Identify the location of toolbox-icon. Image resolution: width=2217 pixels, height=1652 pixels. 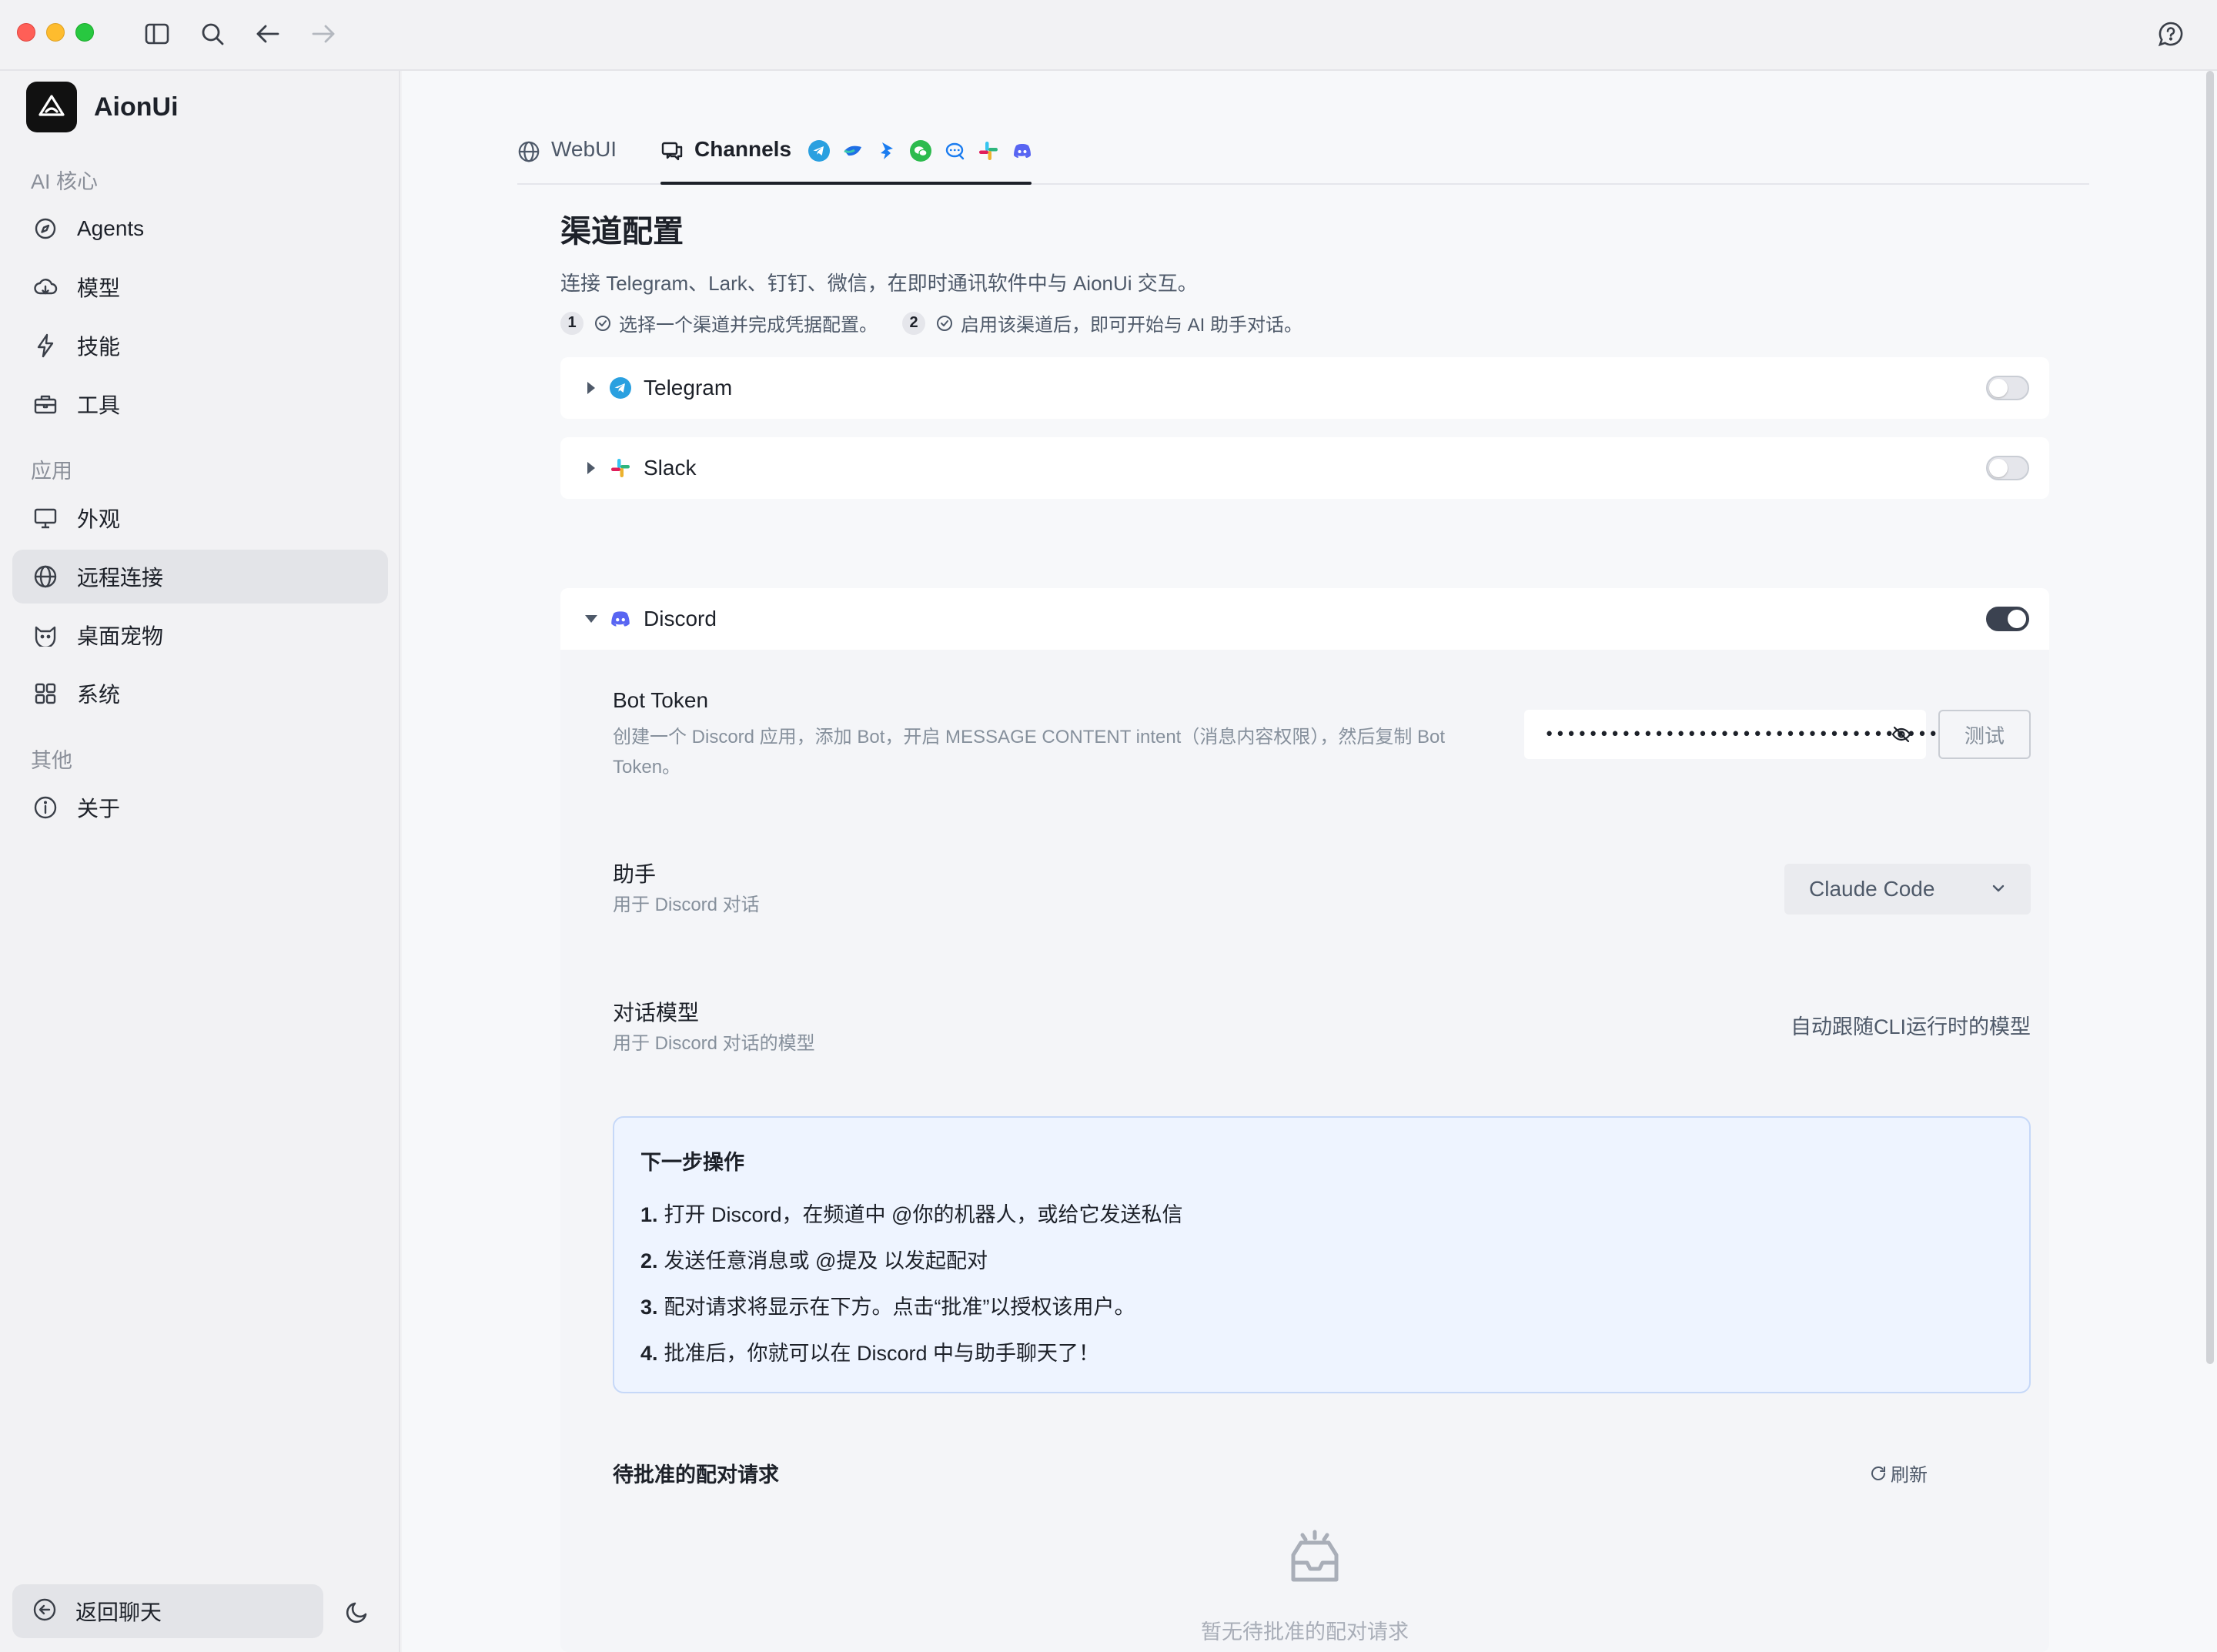
(46, 404).